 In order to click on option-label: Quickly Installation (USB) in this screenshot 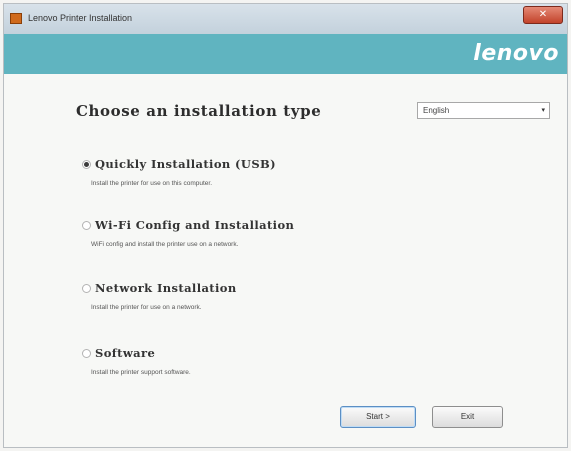, I will do `click(185, 164)`.